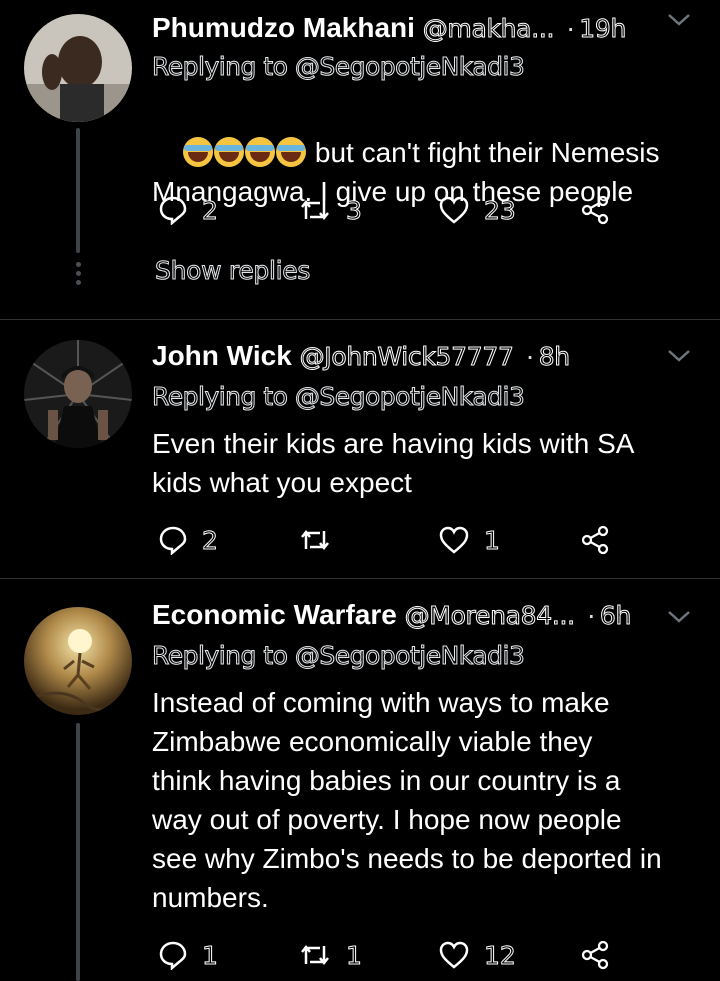 The height and width of the screenshot is (981, 720). I want to click on tweet-header: Phumudzo Makhani @makha... · 19h, so click(389, 28).